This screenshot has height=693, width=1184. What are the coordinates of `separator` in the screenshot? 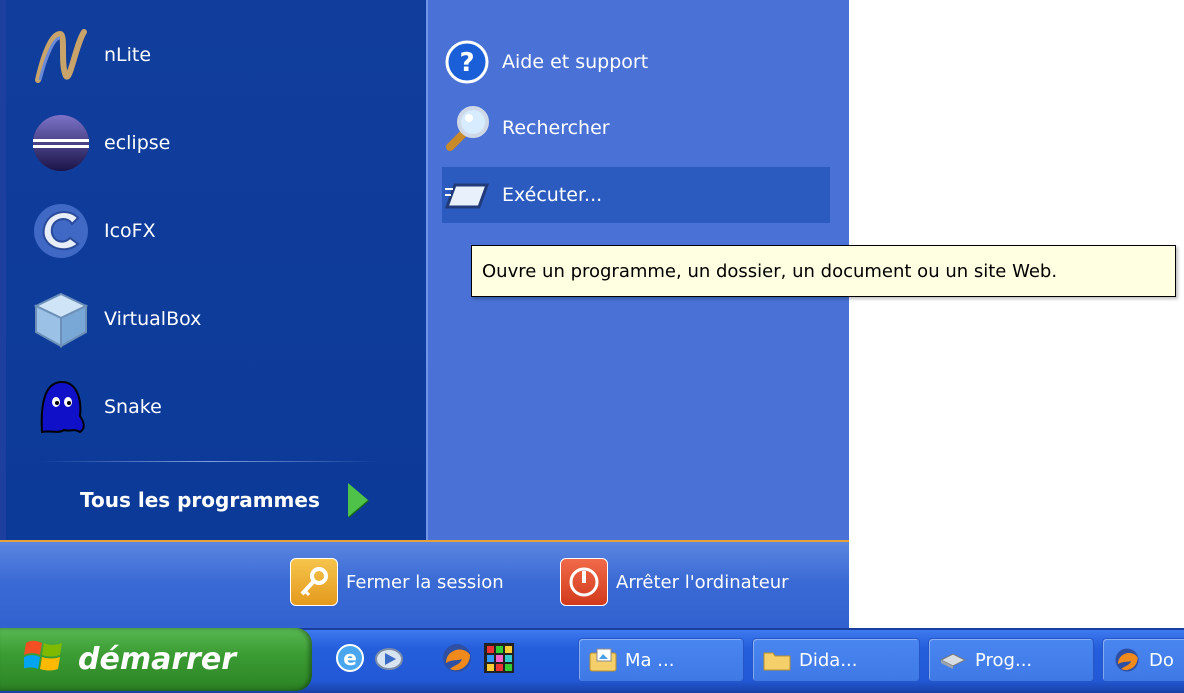 It's located at (210, 461).